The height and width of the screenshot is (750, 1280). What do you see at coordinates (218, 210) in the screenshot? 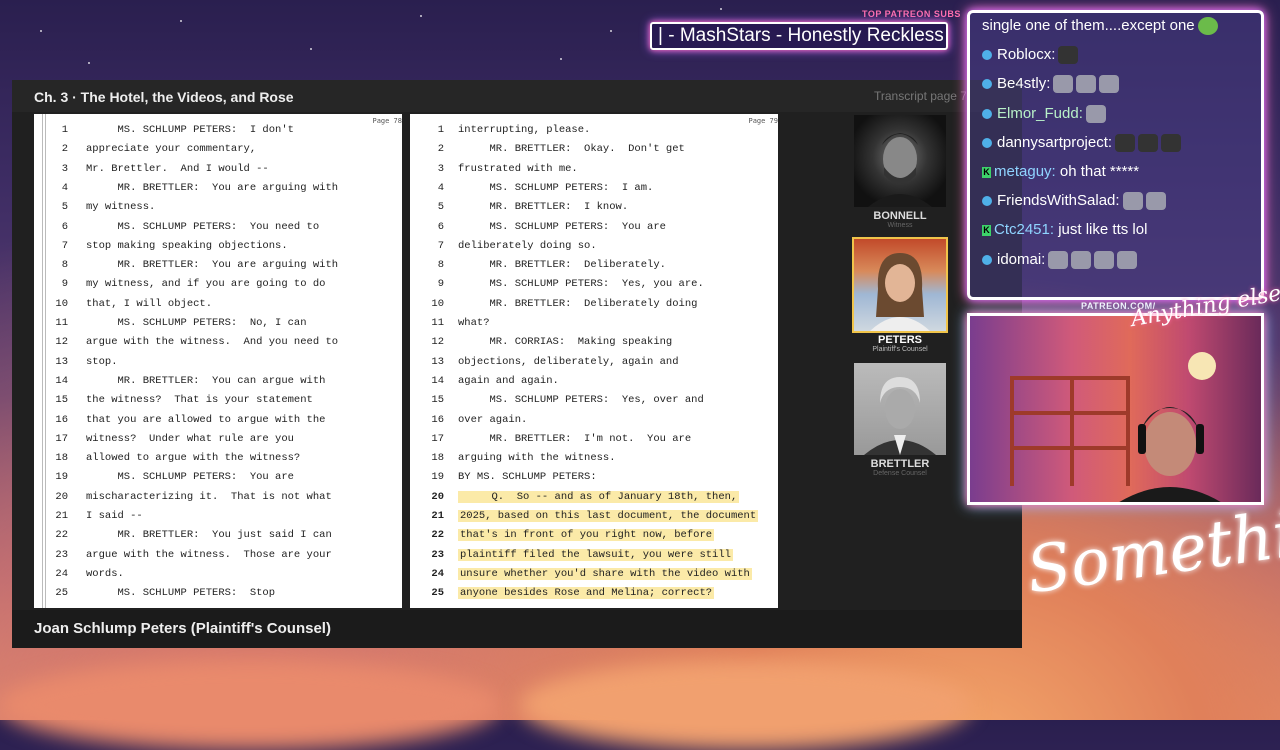
I see `transcript-line: 5 my witness.` at bounding box center [218, 210].